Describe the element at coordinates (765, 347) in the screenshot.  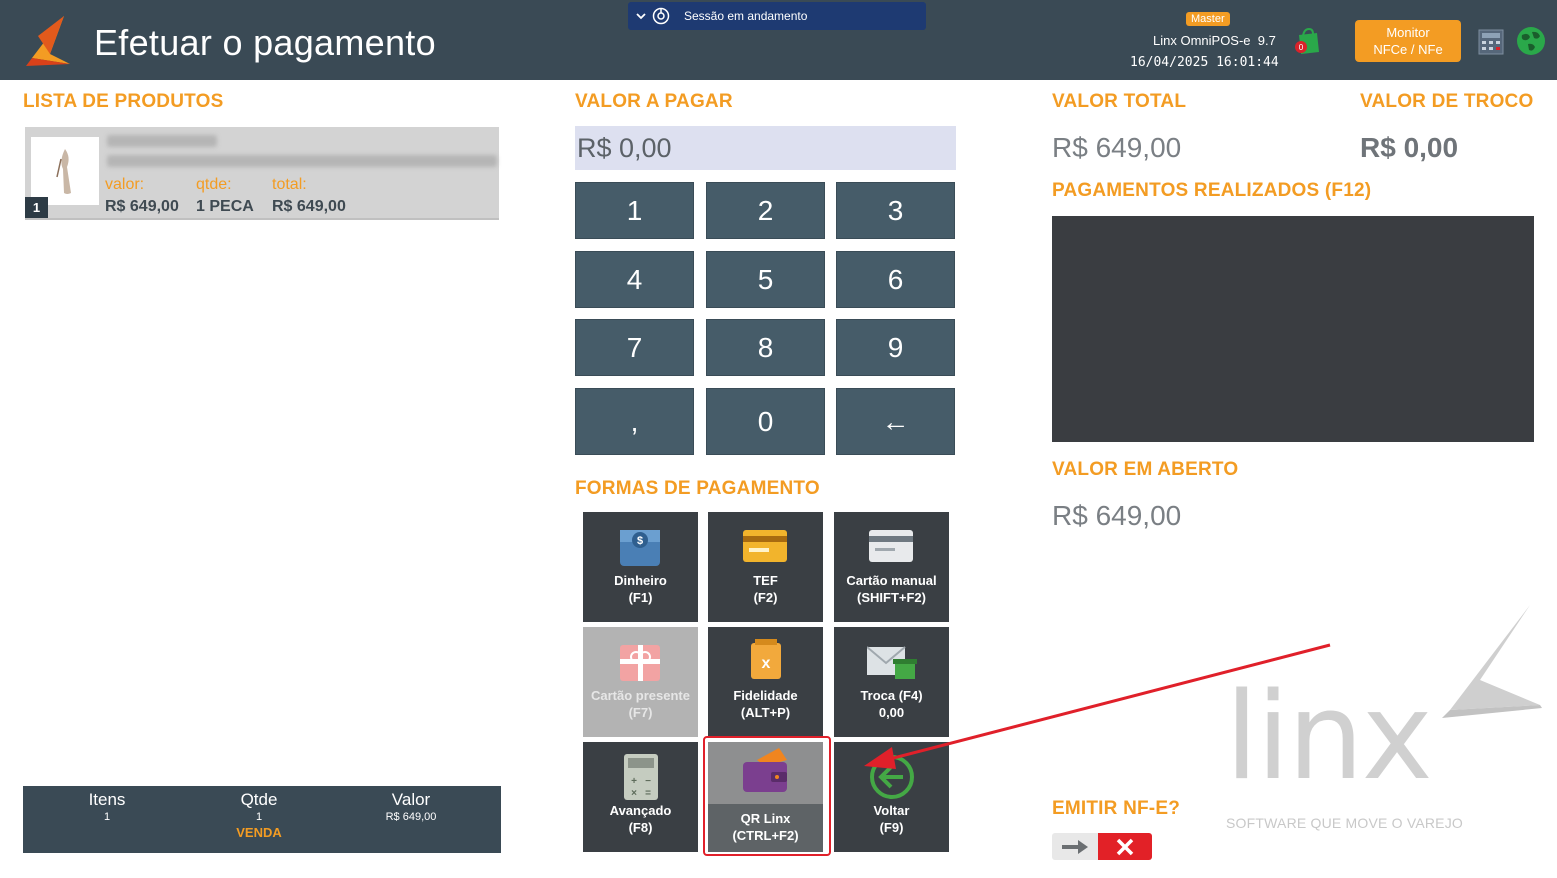
I see `key-8: 8` at that location.